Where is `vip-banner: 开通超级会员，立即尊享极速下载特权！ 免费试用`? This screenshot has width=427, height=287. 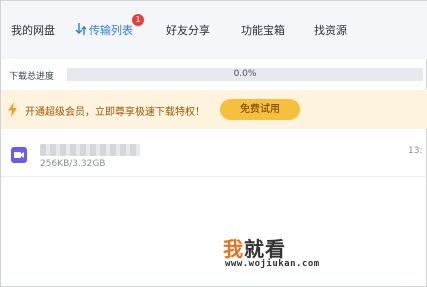 vip-banner: 开通超级会员，立即尊享极速下载特权！ 免费试用 is located at coordinates (214, 109).